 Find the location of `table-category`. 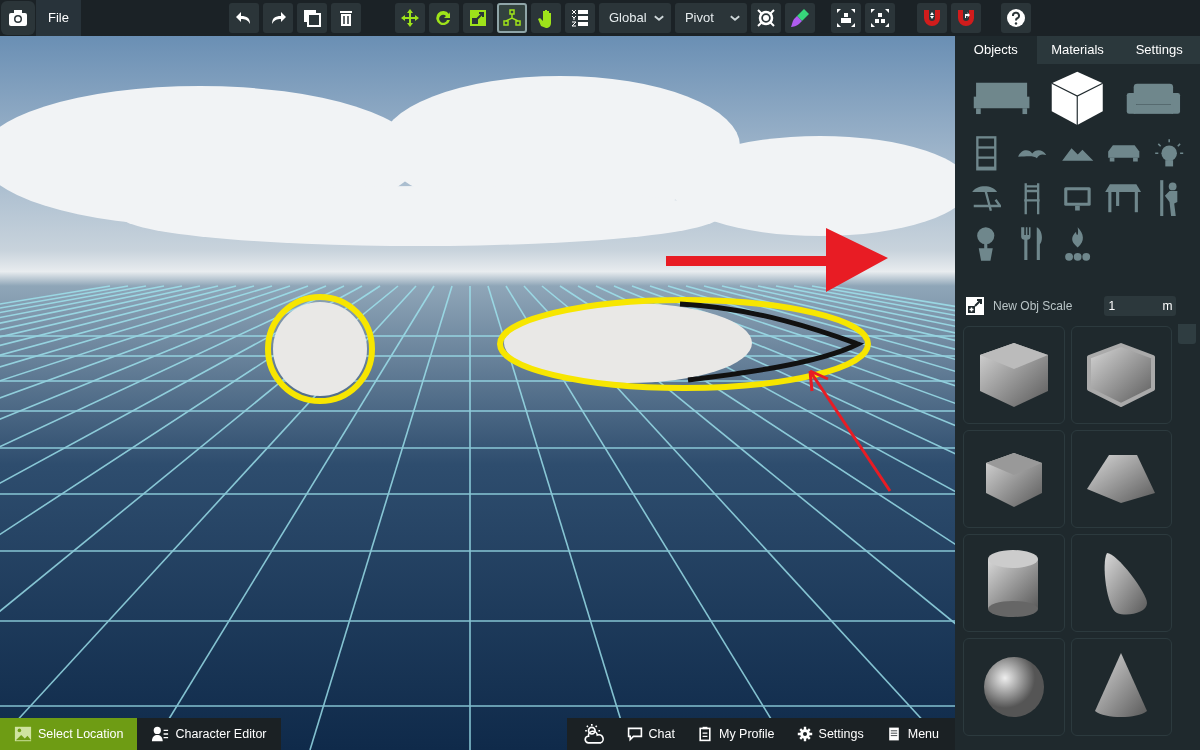

table-category is located at coordinates (1123, 198).